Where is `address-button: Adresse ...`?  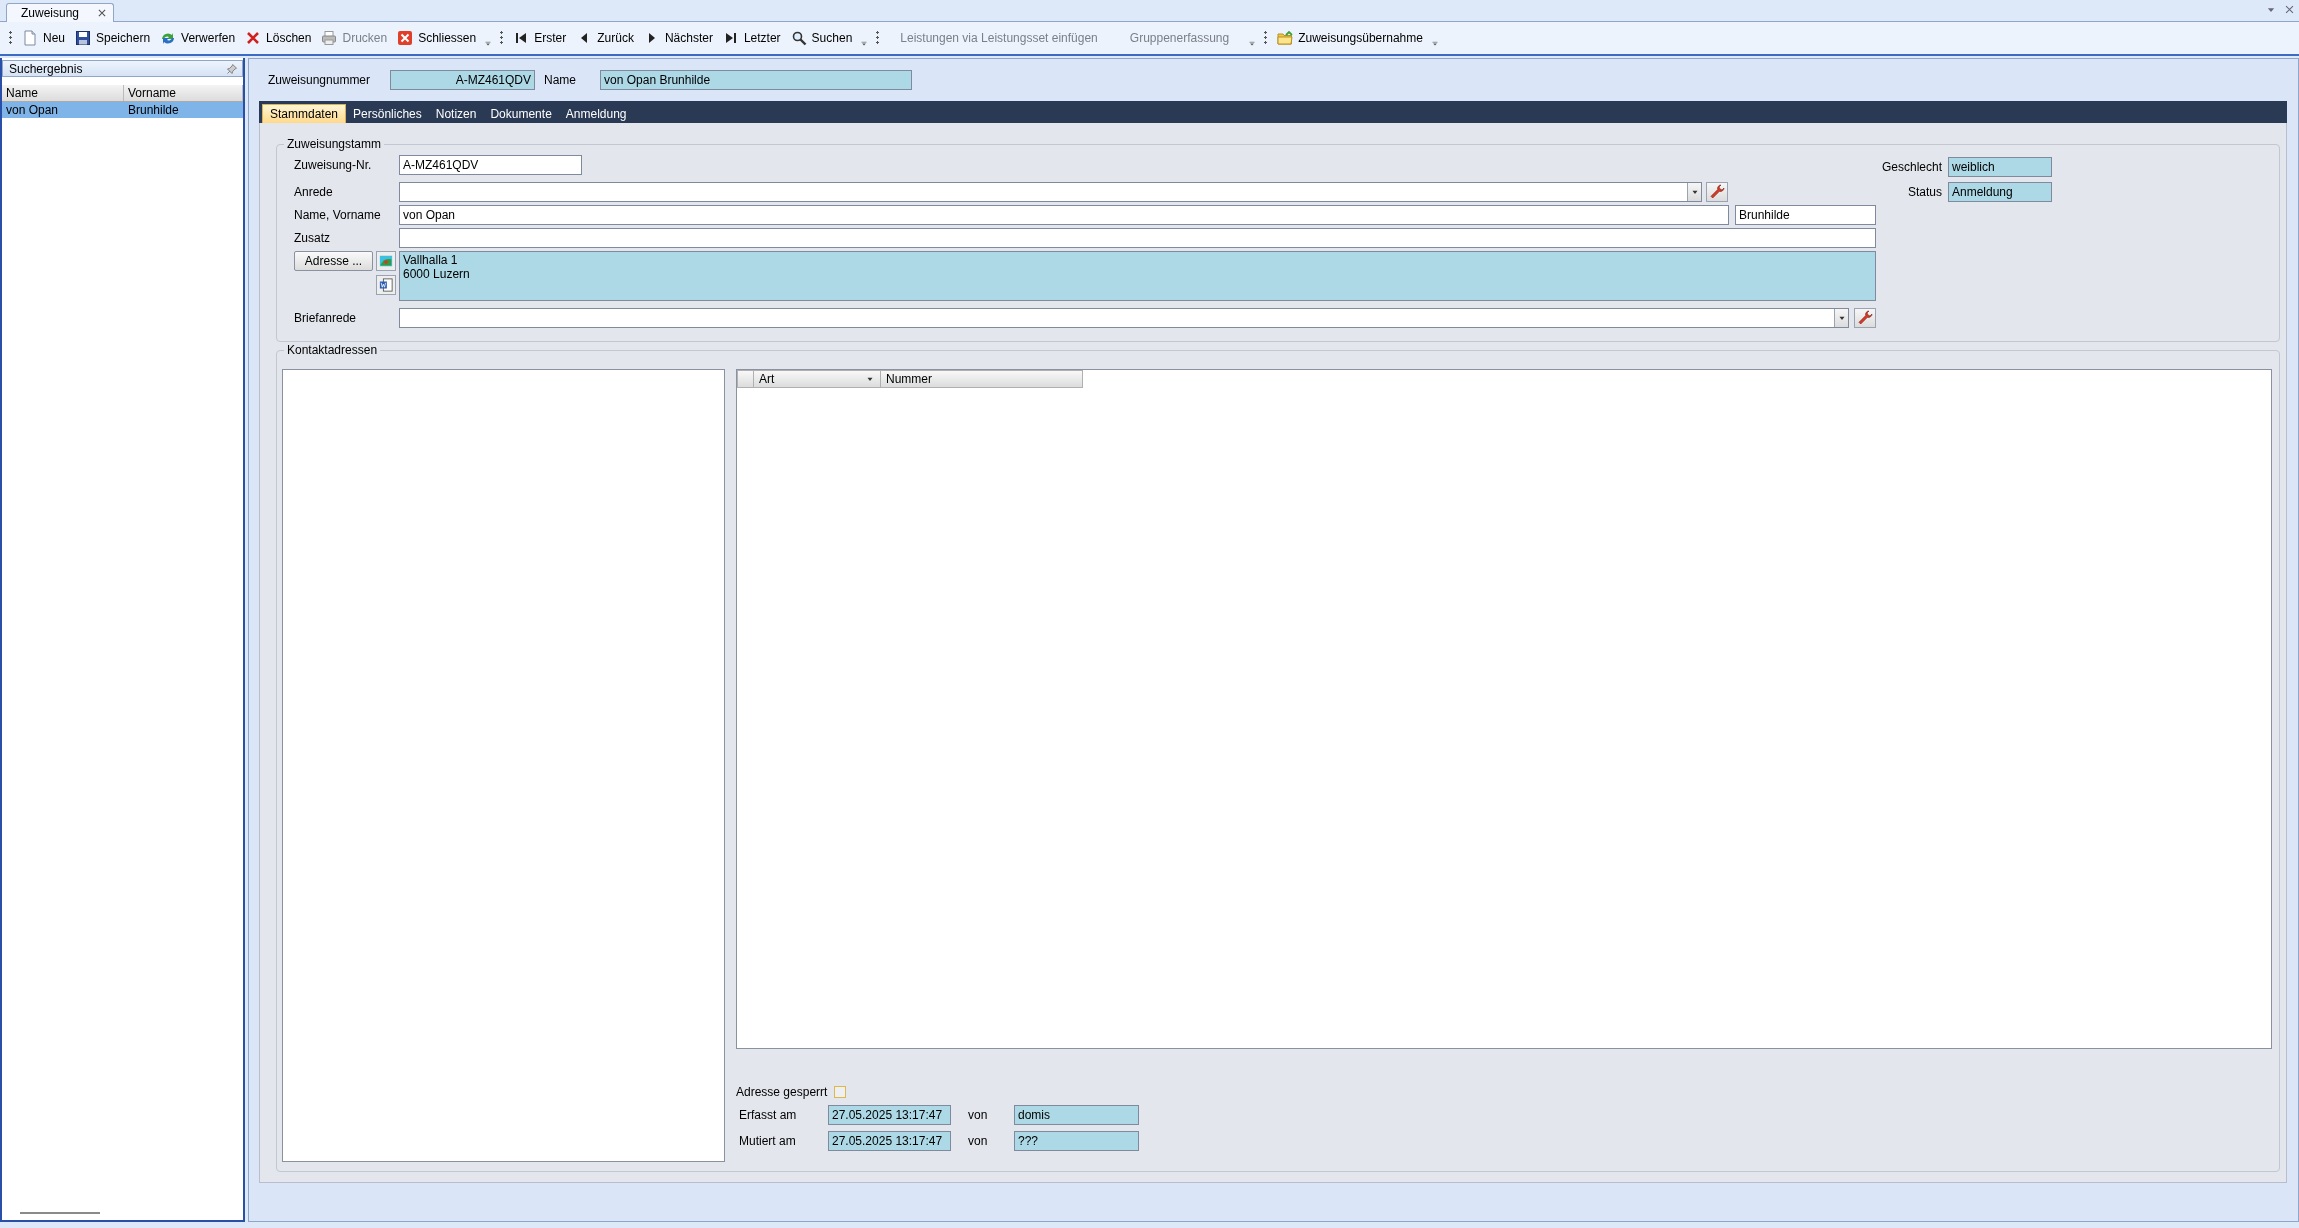
address-button: Adresse ... is located at coordinates (333, 261).